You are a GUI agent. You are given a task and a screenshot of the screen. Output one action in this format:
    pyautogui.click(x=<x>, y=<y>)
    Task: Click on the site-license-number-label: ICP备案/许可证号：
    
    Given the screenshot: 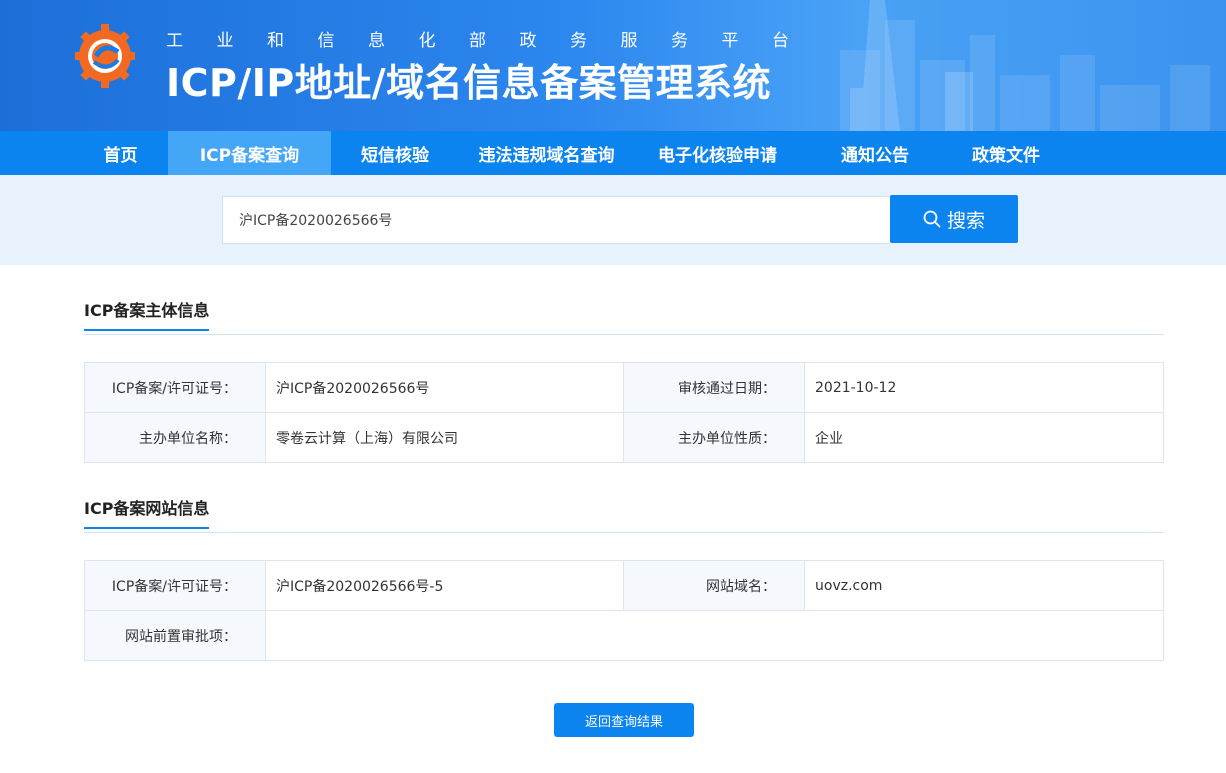 What is the action you would take?
    pyautogui.click(x=175, y=585)
    